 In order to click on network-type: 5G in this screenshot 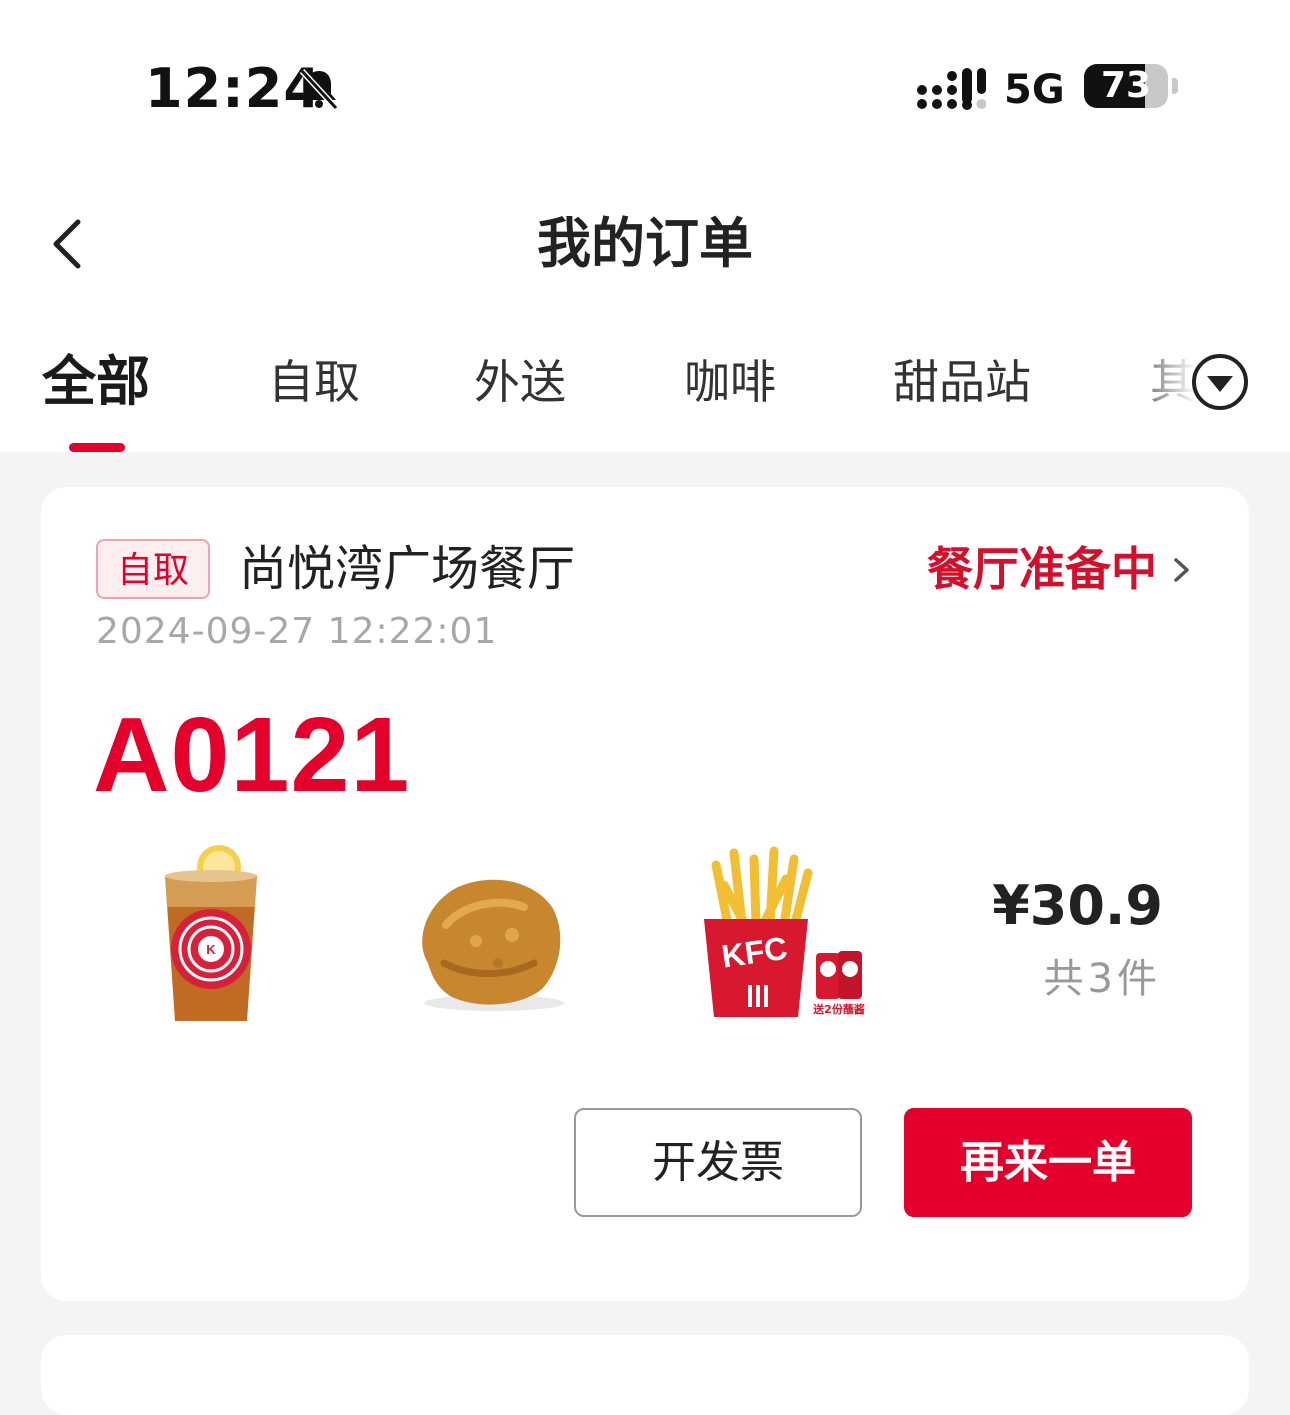, I will do `click(1034, 90)`.